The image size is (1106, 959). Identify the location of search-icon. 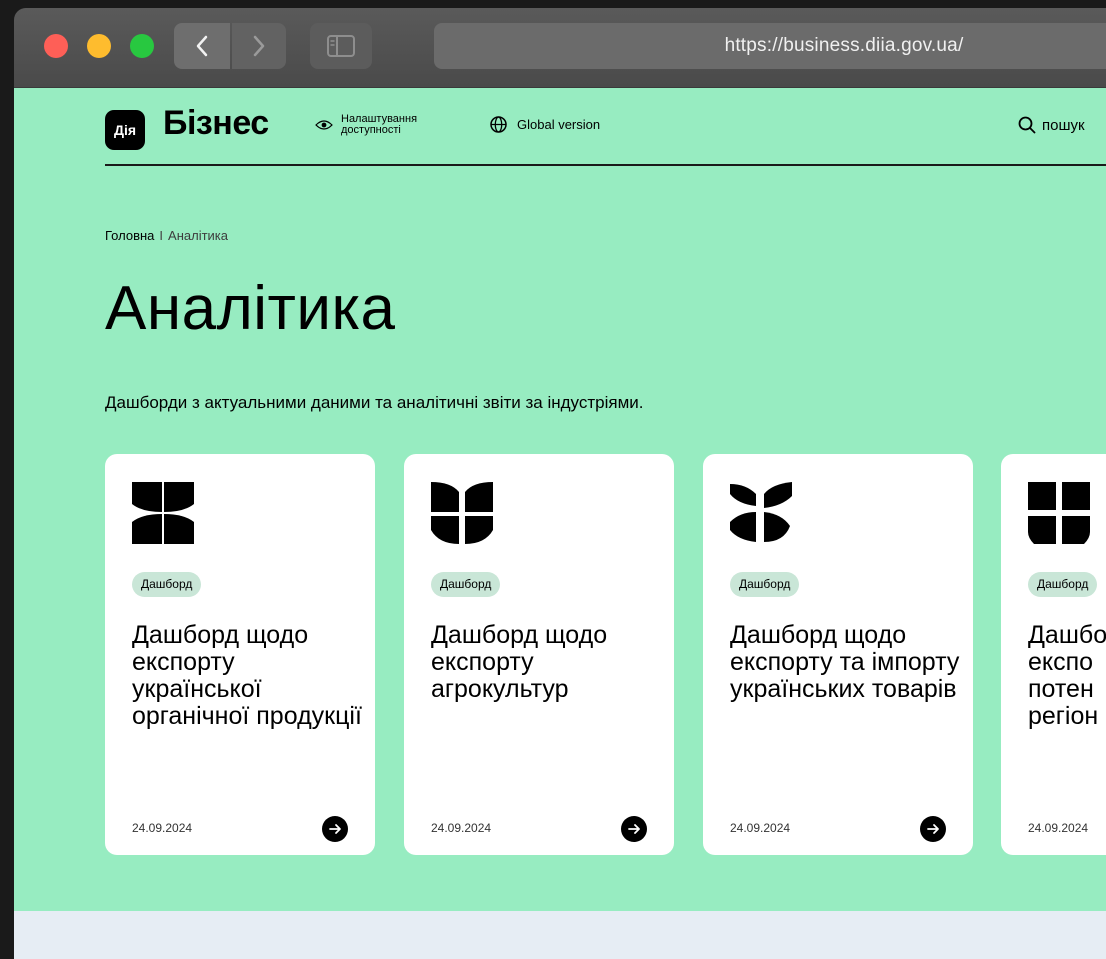
(1027, 125).